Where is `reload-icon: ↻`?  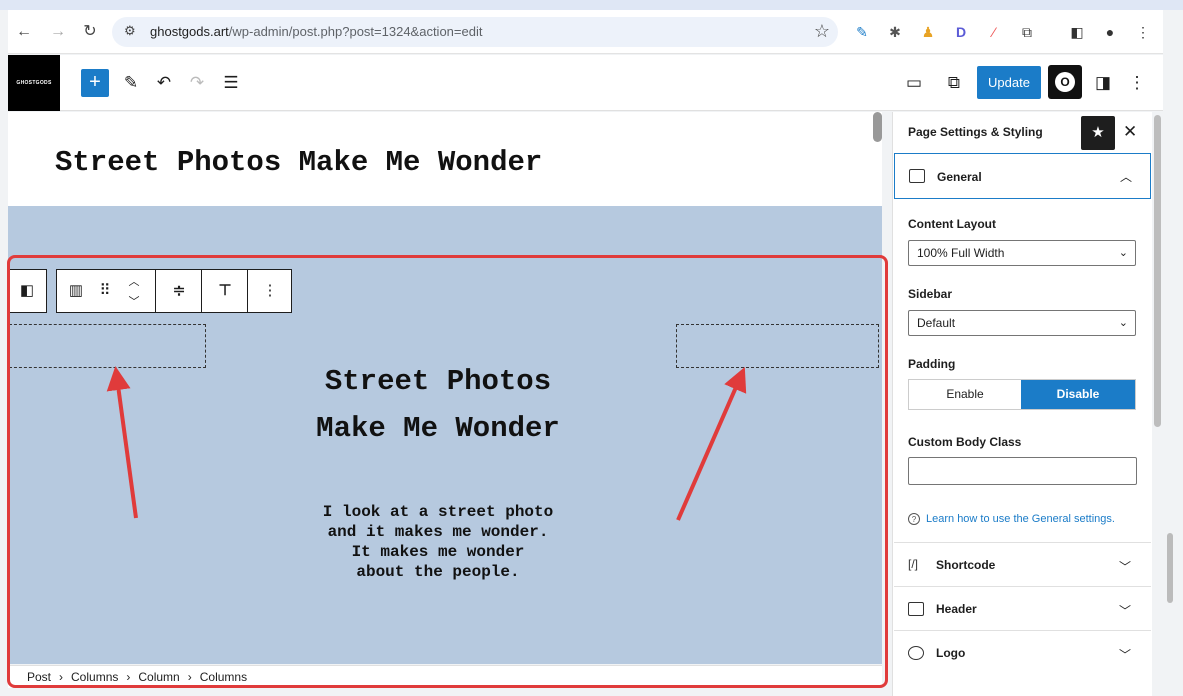 reload-icon: ↻ is located at coordinates (90, 32).